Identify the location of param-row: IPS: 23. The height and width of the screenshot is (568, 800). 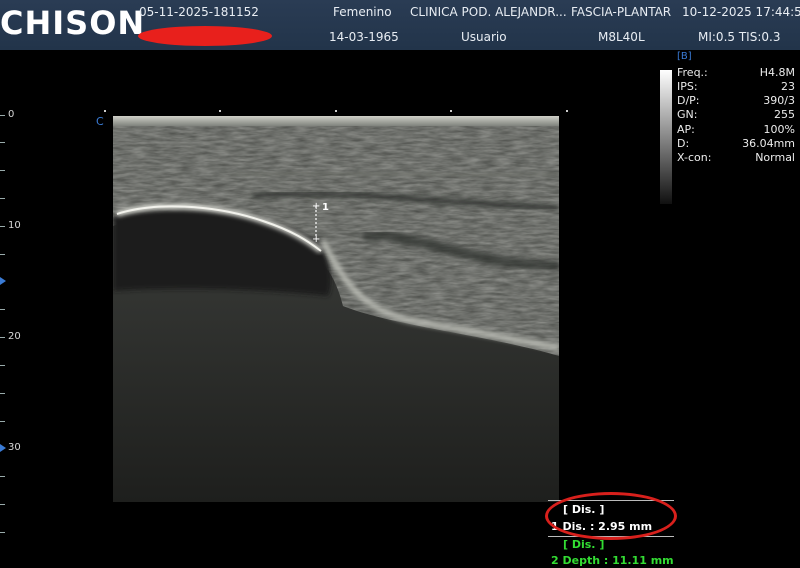
(736, 87).